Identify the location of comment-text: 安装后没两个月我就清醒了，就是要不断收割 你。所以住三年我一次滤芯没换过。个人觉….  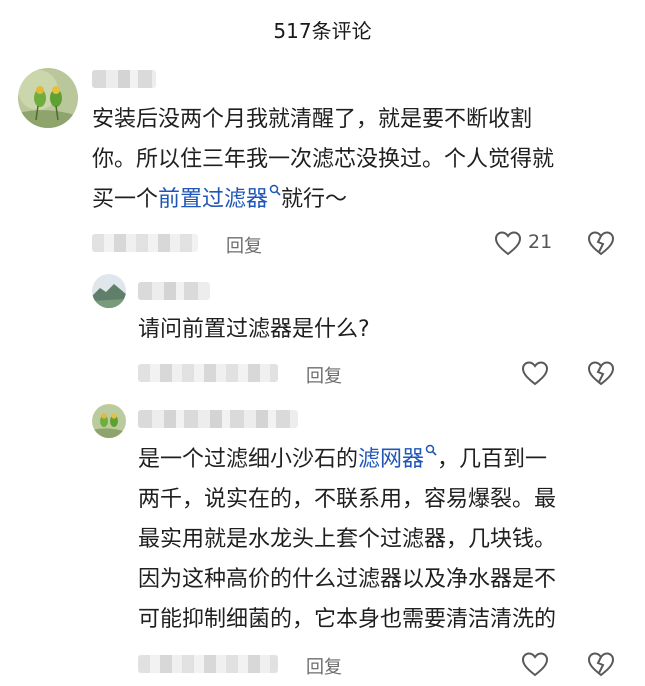
(362, 160).